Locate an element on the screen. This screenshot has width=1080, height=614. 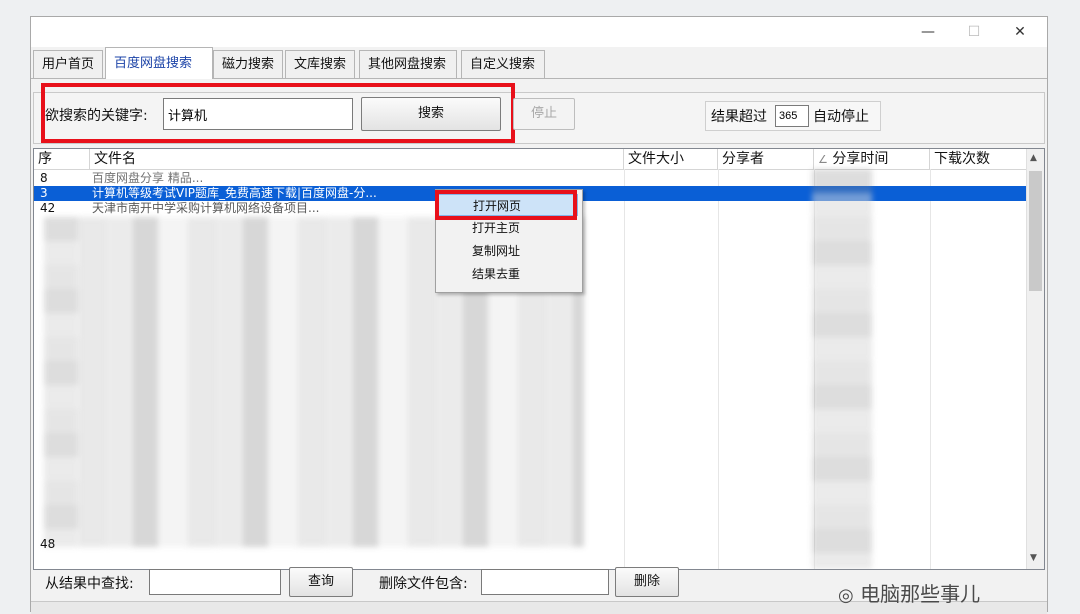
wechat-icon: ◎ is located at coordinates (846, 595).